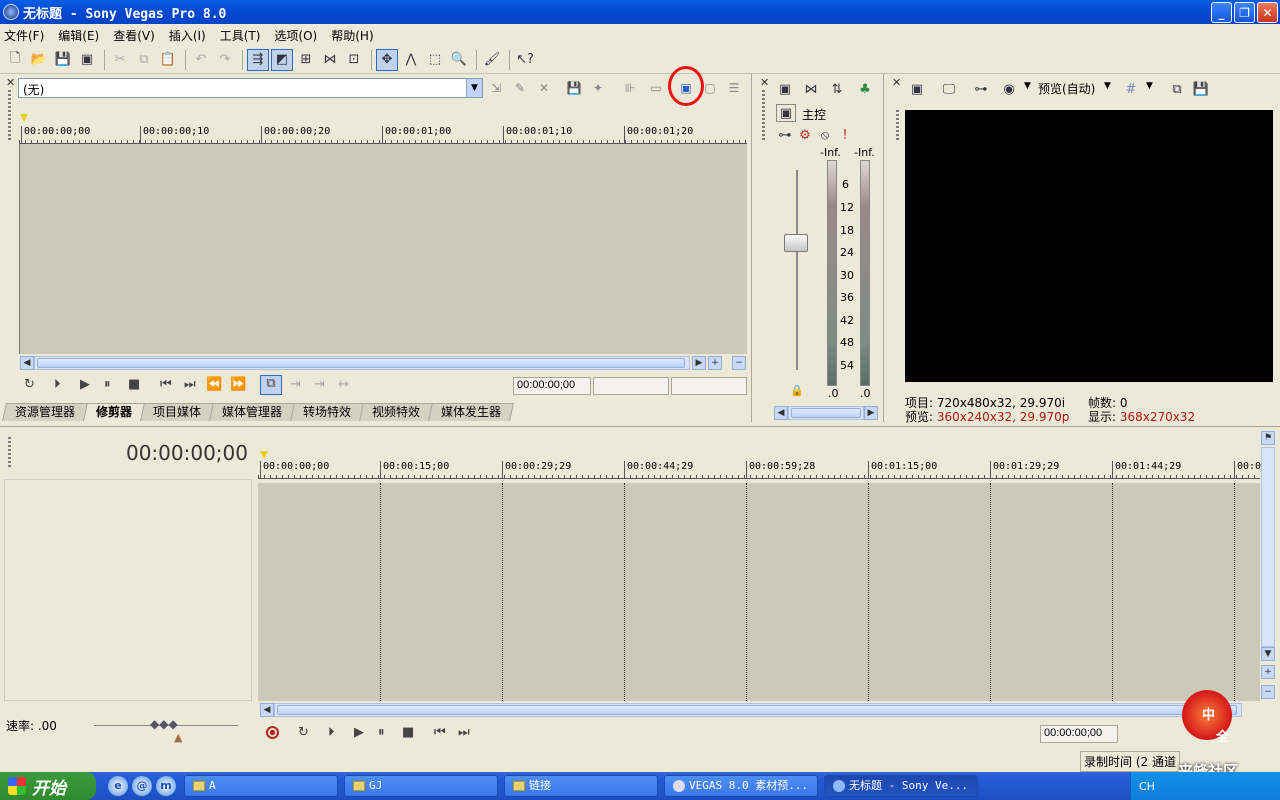 The image size is (1280, 800). What do you see at coordinates (837, 89) in the screenshot?
I see `dim-output-icon: ⇅` at bounding box center [837, 89].